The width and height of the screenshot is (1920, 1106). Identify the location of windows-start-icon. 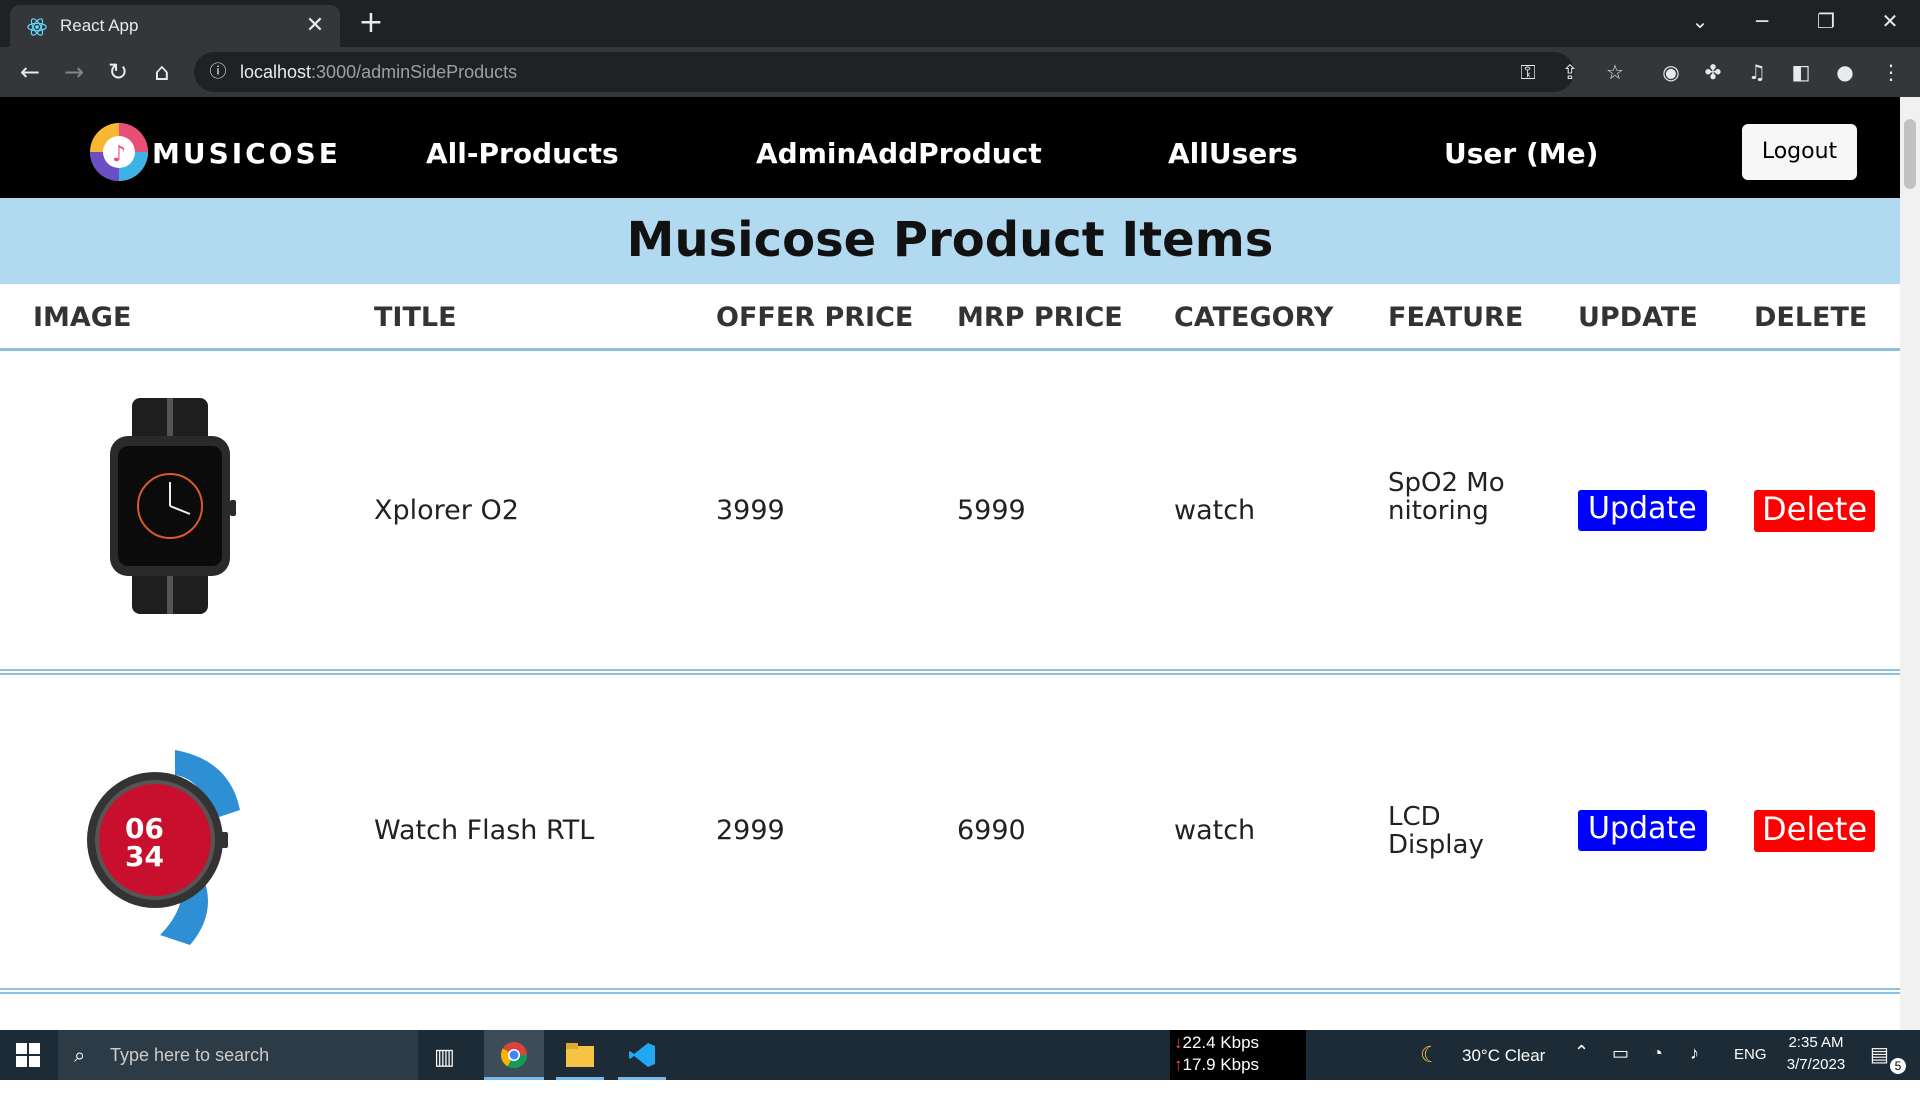
(28, 1055).